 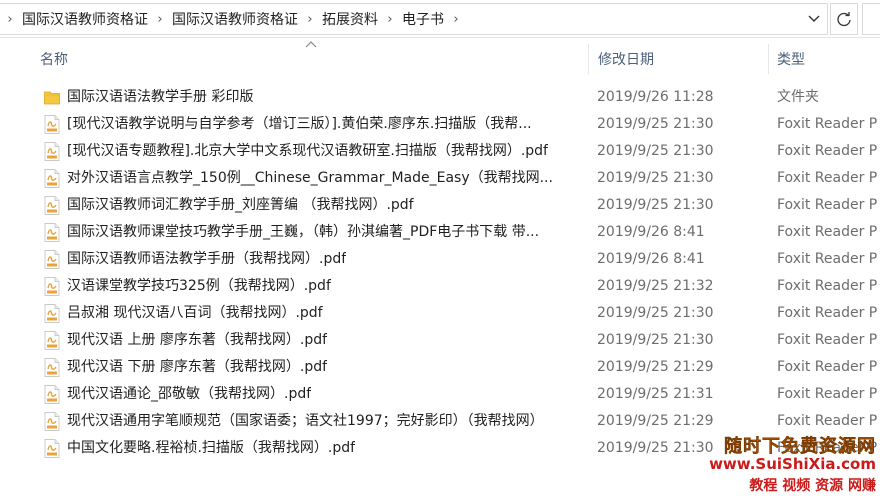 I want to click on breadcrumb-item: 拓展资料, so click(x=350, y=19).